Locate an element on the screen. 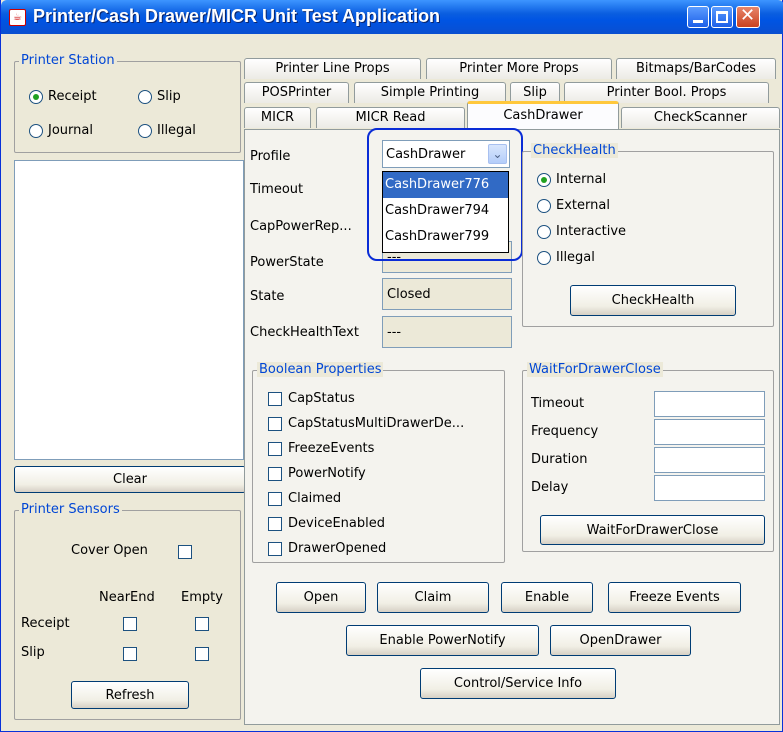 The image size is (783, 732). radio-label: Slip is located at coordinates (169, 96).